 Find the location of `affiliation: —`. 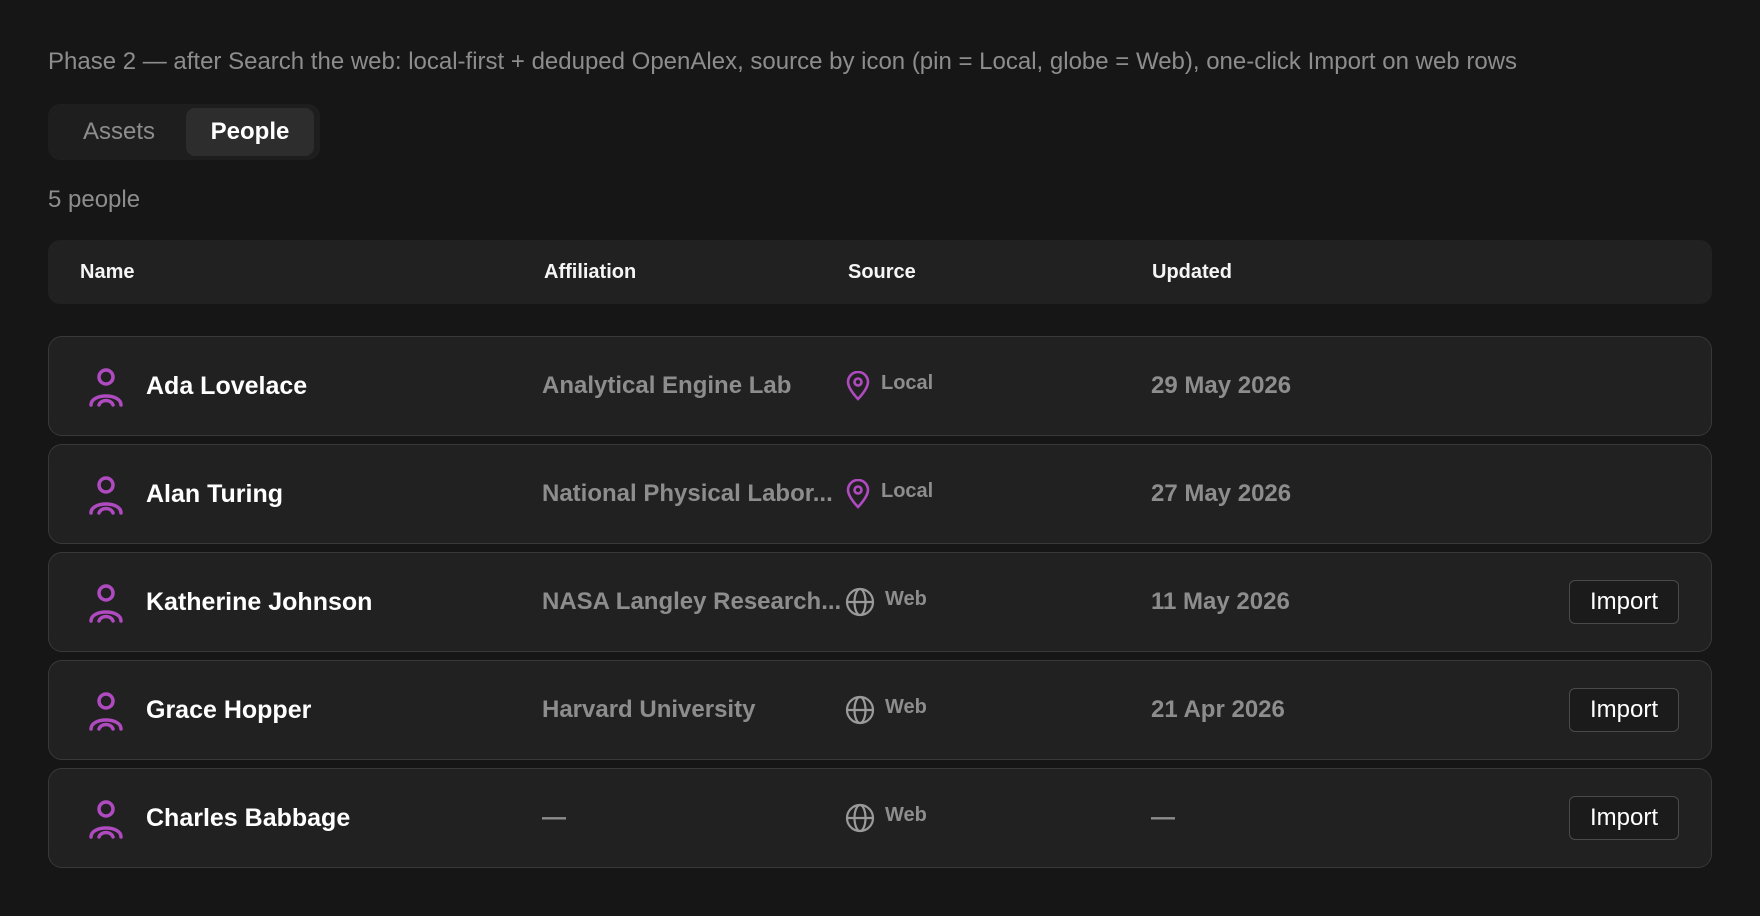

affiliation: — is located at coordinates (554, 817).